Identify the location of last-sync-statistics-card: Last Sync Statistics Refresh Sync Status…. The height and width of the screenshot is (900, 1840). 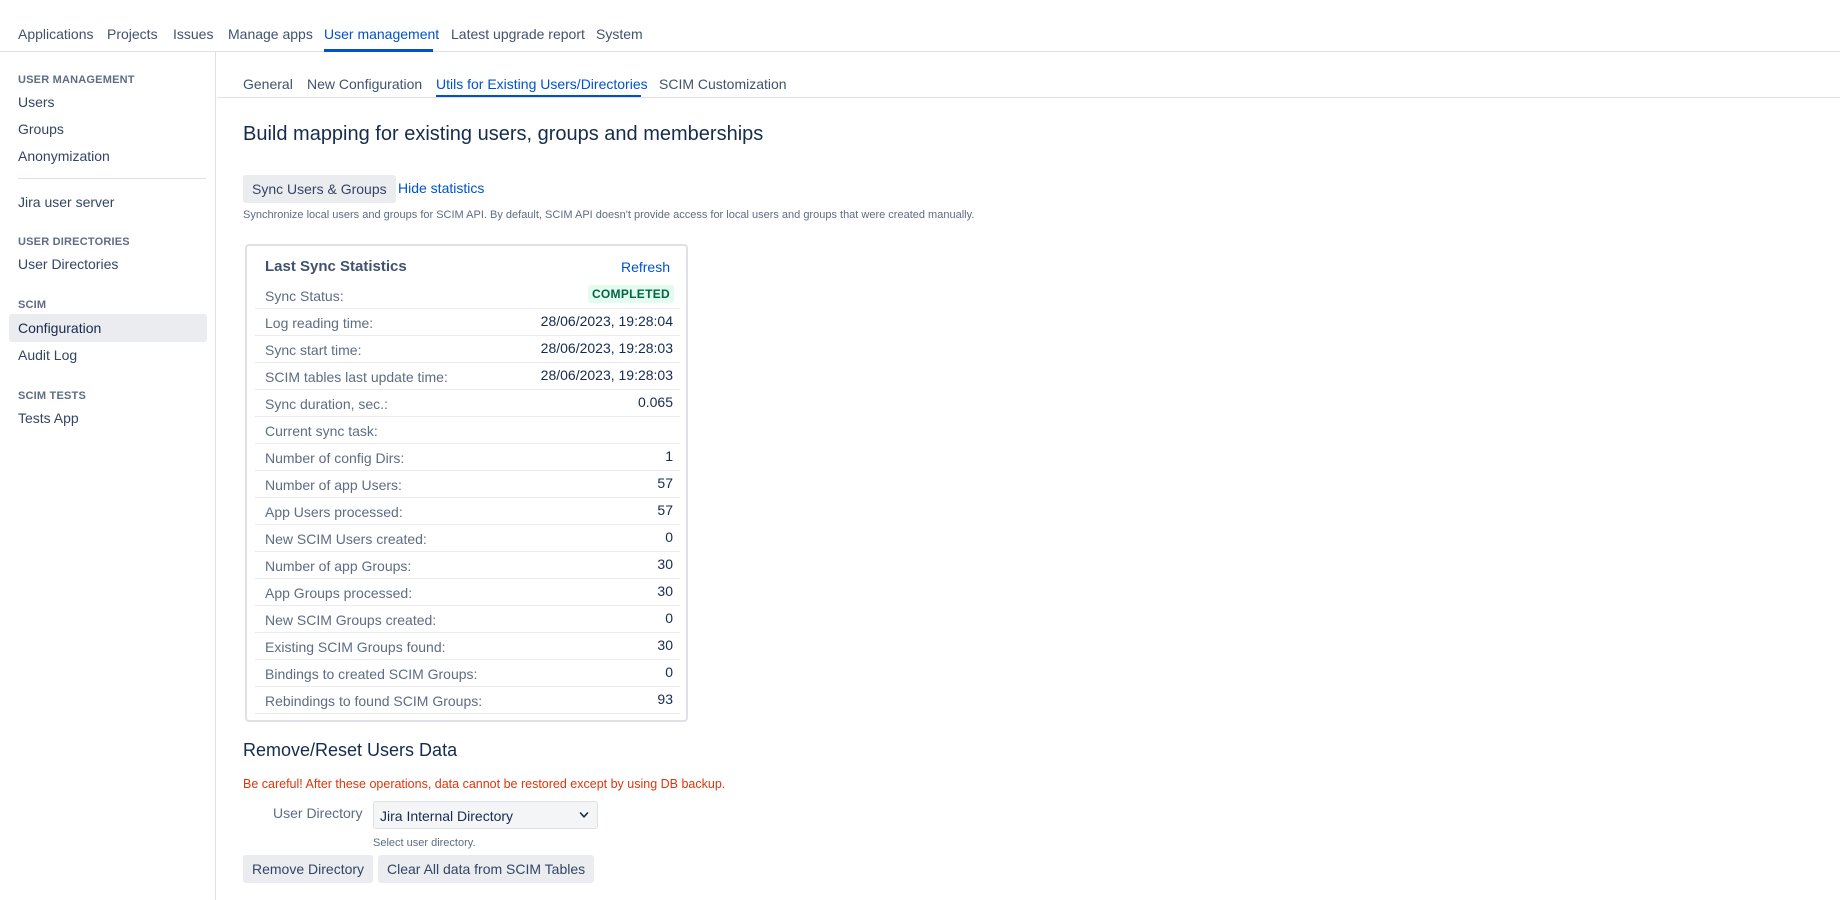
(466, 483).